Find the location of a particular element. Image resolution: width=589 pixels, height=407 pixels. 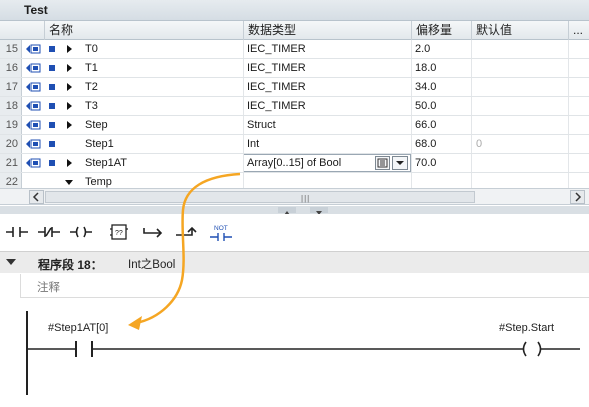

empty-box-icon: ?? is located at coordinates (119, 232).